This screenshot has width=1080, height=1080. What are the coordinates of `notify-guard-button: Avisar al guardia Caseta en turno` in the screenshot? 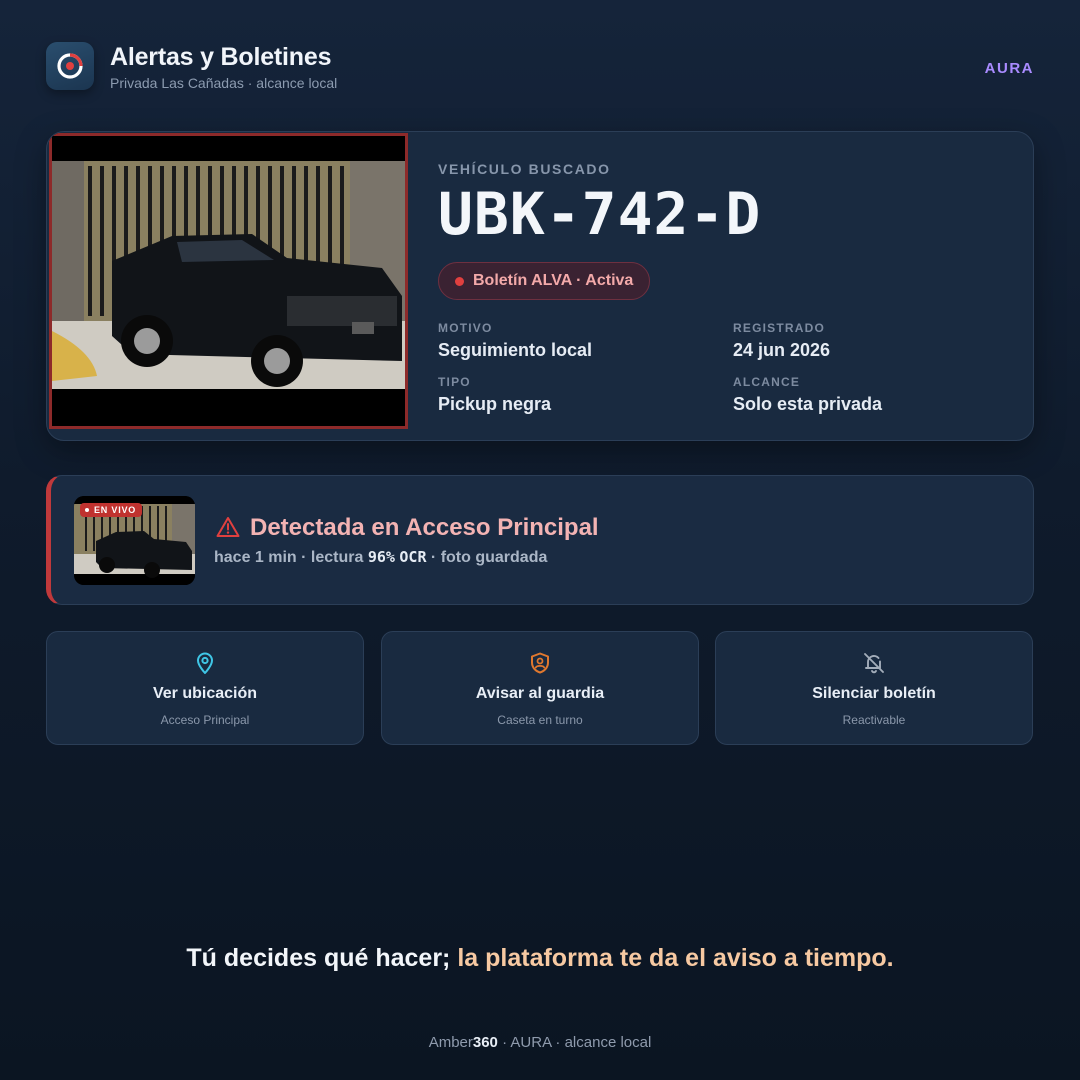 It's located at (540, 688).